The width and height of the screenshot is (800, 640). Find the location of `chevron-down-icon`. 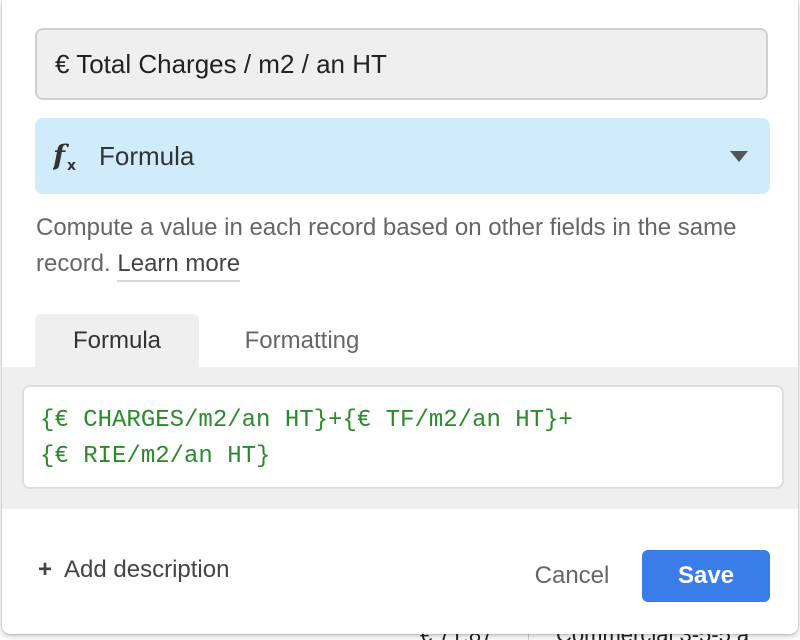

chevron-down-icon is located at coordinates (739, 156).